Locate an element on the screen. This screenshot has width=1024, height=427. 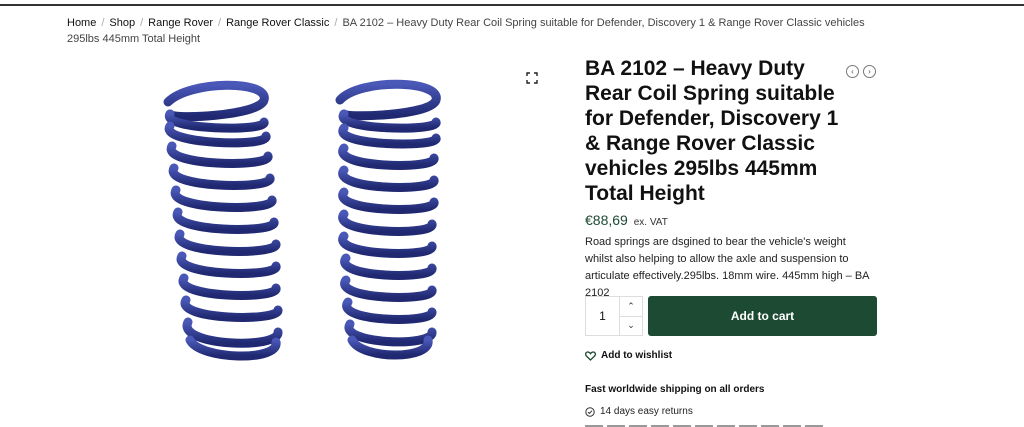
add-to-wishlist-link: Add to wishlist is located at coordinates (628, 355).